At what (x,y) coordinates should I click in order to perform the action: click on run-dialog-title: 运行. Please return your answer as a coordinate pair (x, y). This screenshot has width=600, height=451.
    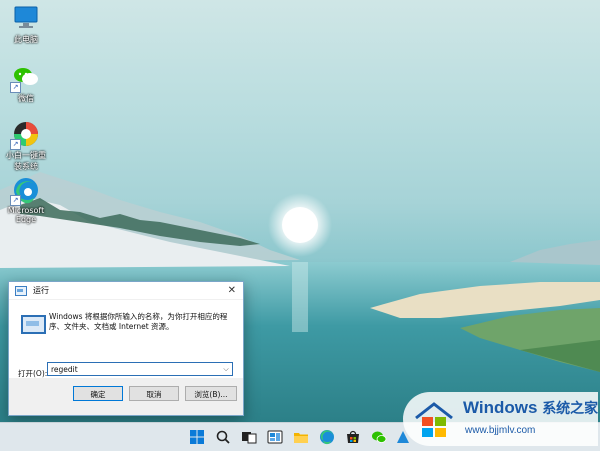
    Looking at the image, I should click on (41, 290).